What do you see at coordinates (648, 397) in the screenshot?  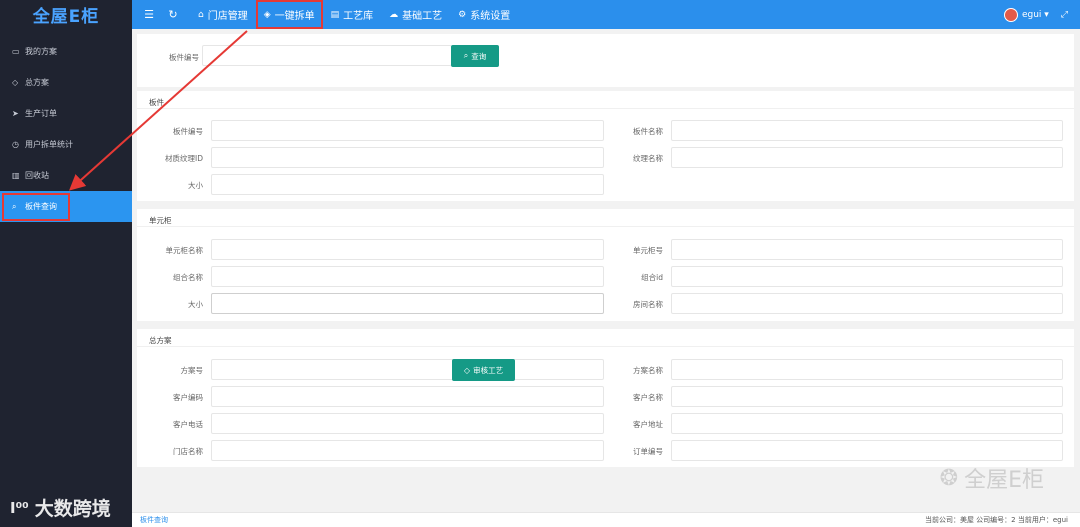 I see `field-label: 客户名称` at bounding box center [648, 397].